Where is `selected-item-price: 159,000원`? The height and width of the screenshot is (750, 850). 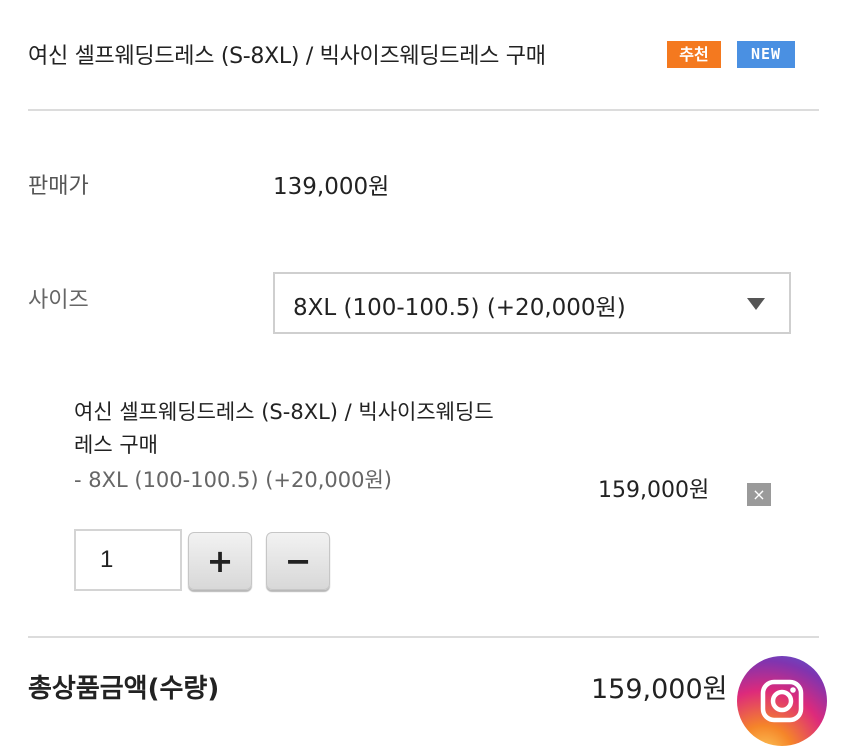 selected-item-price: 159,000원 is located at coordinates (654, 490).